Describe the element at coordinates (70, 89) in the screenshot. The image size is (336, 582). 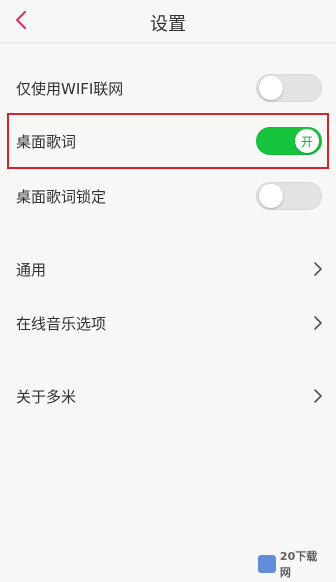
I see `wifi-only-label: 仅使用WIFI联网` at that location.